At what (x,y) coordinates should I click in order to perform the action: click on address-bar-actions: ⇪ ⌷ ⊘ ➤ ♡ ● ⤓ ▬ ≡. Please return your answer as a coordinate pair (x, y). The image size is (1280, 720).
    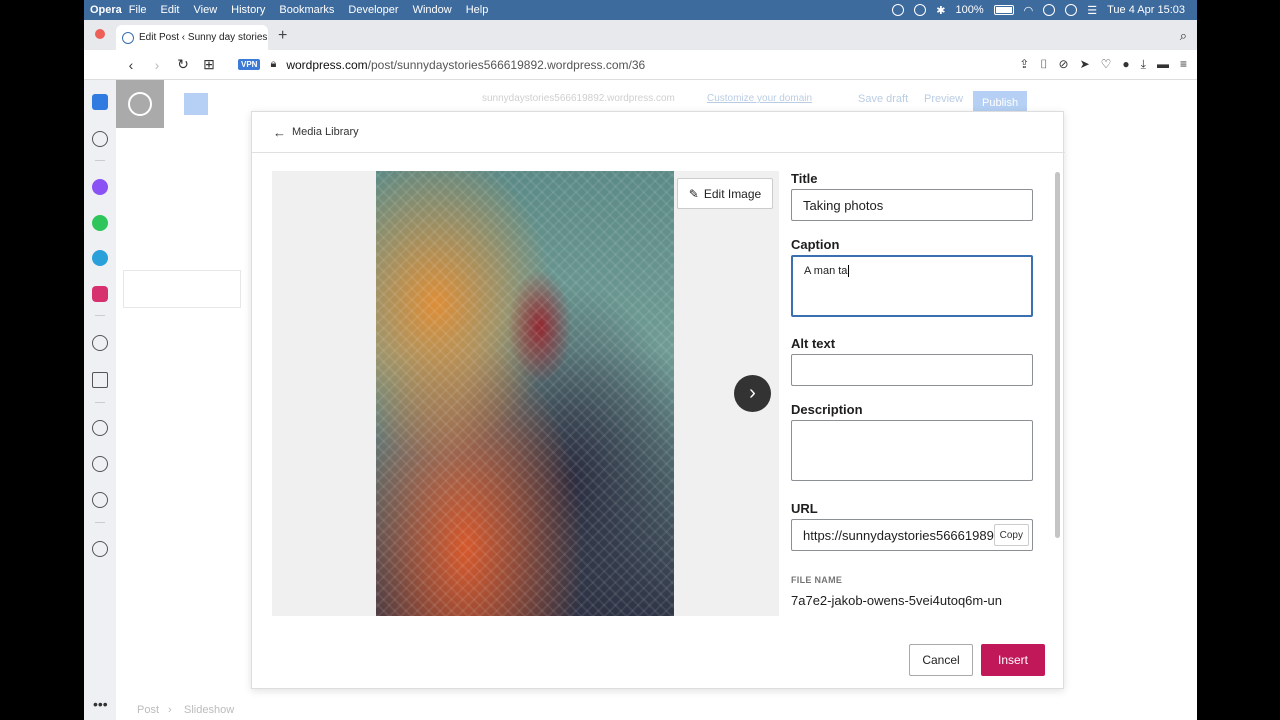
    Looking at the image, I should click on (1108, 64).